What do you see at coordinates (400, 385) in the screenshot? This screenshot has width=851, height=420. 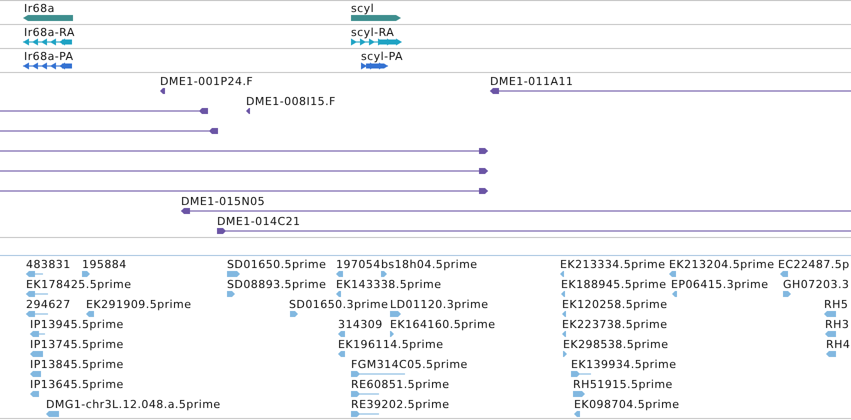 I see `feature-label: RE60851.5prime` at bounding box center [400, 385].